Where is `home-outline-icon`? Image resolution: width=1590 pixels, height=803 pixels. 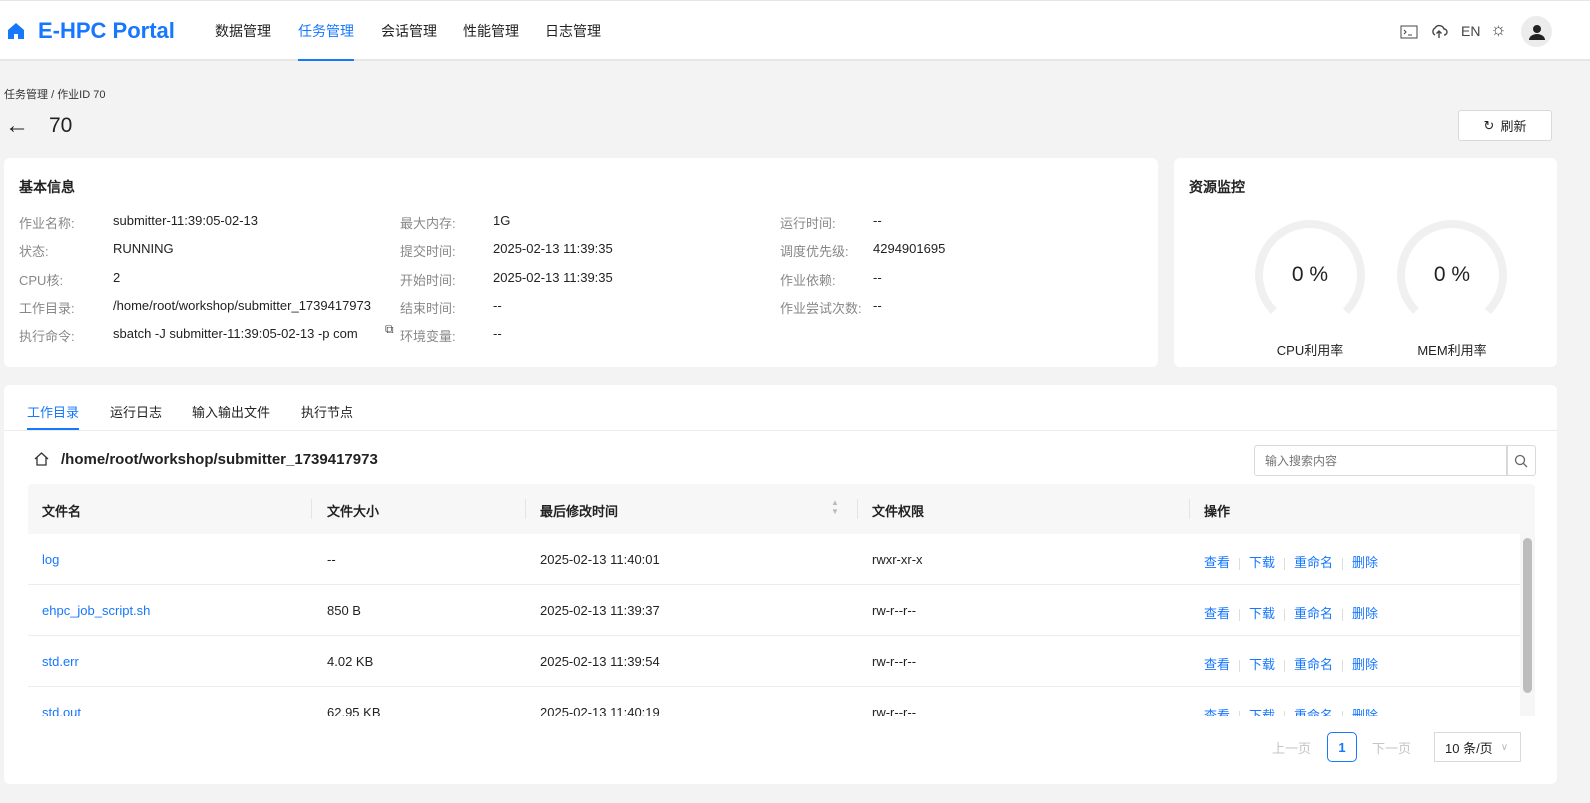 home-outline-icon is located at coordinates (41, 459).